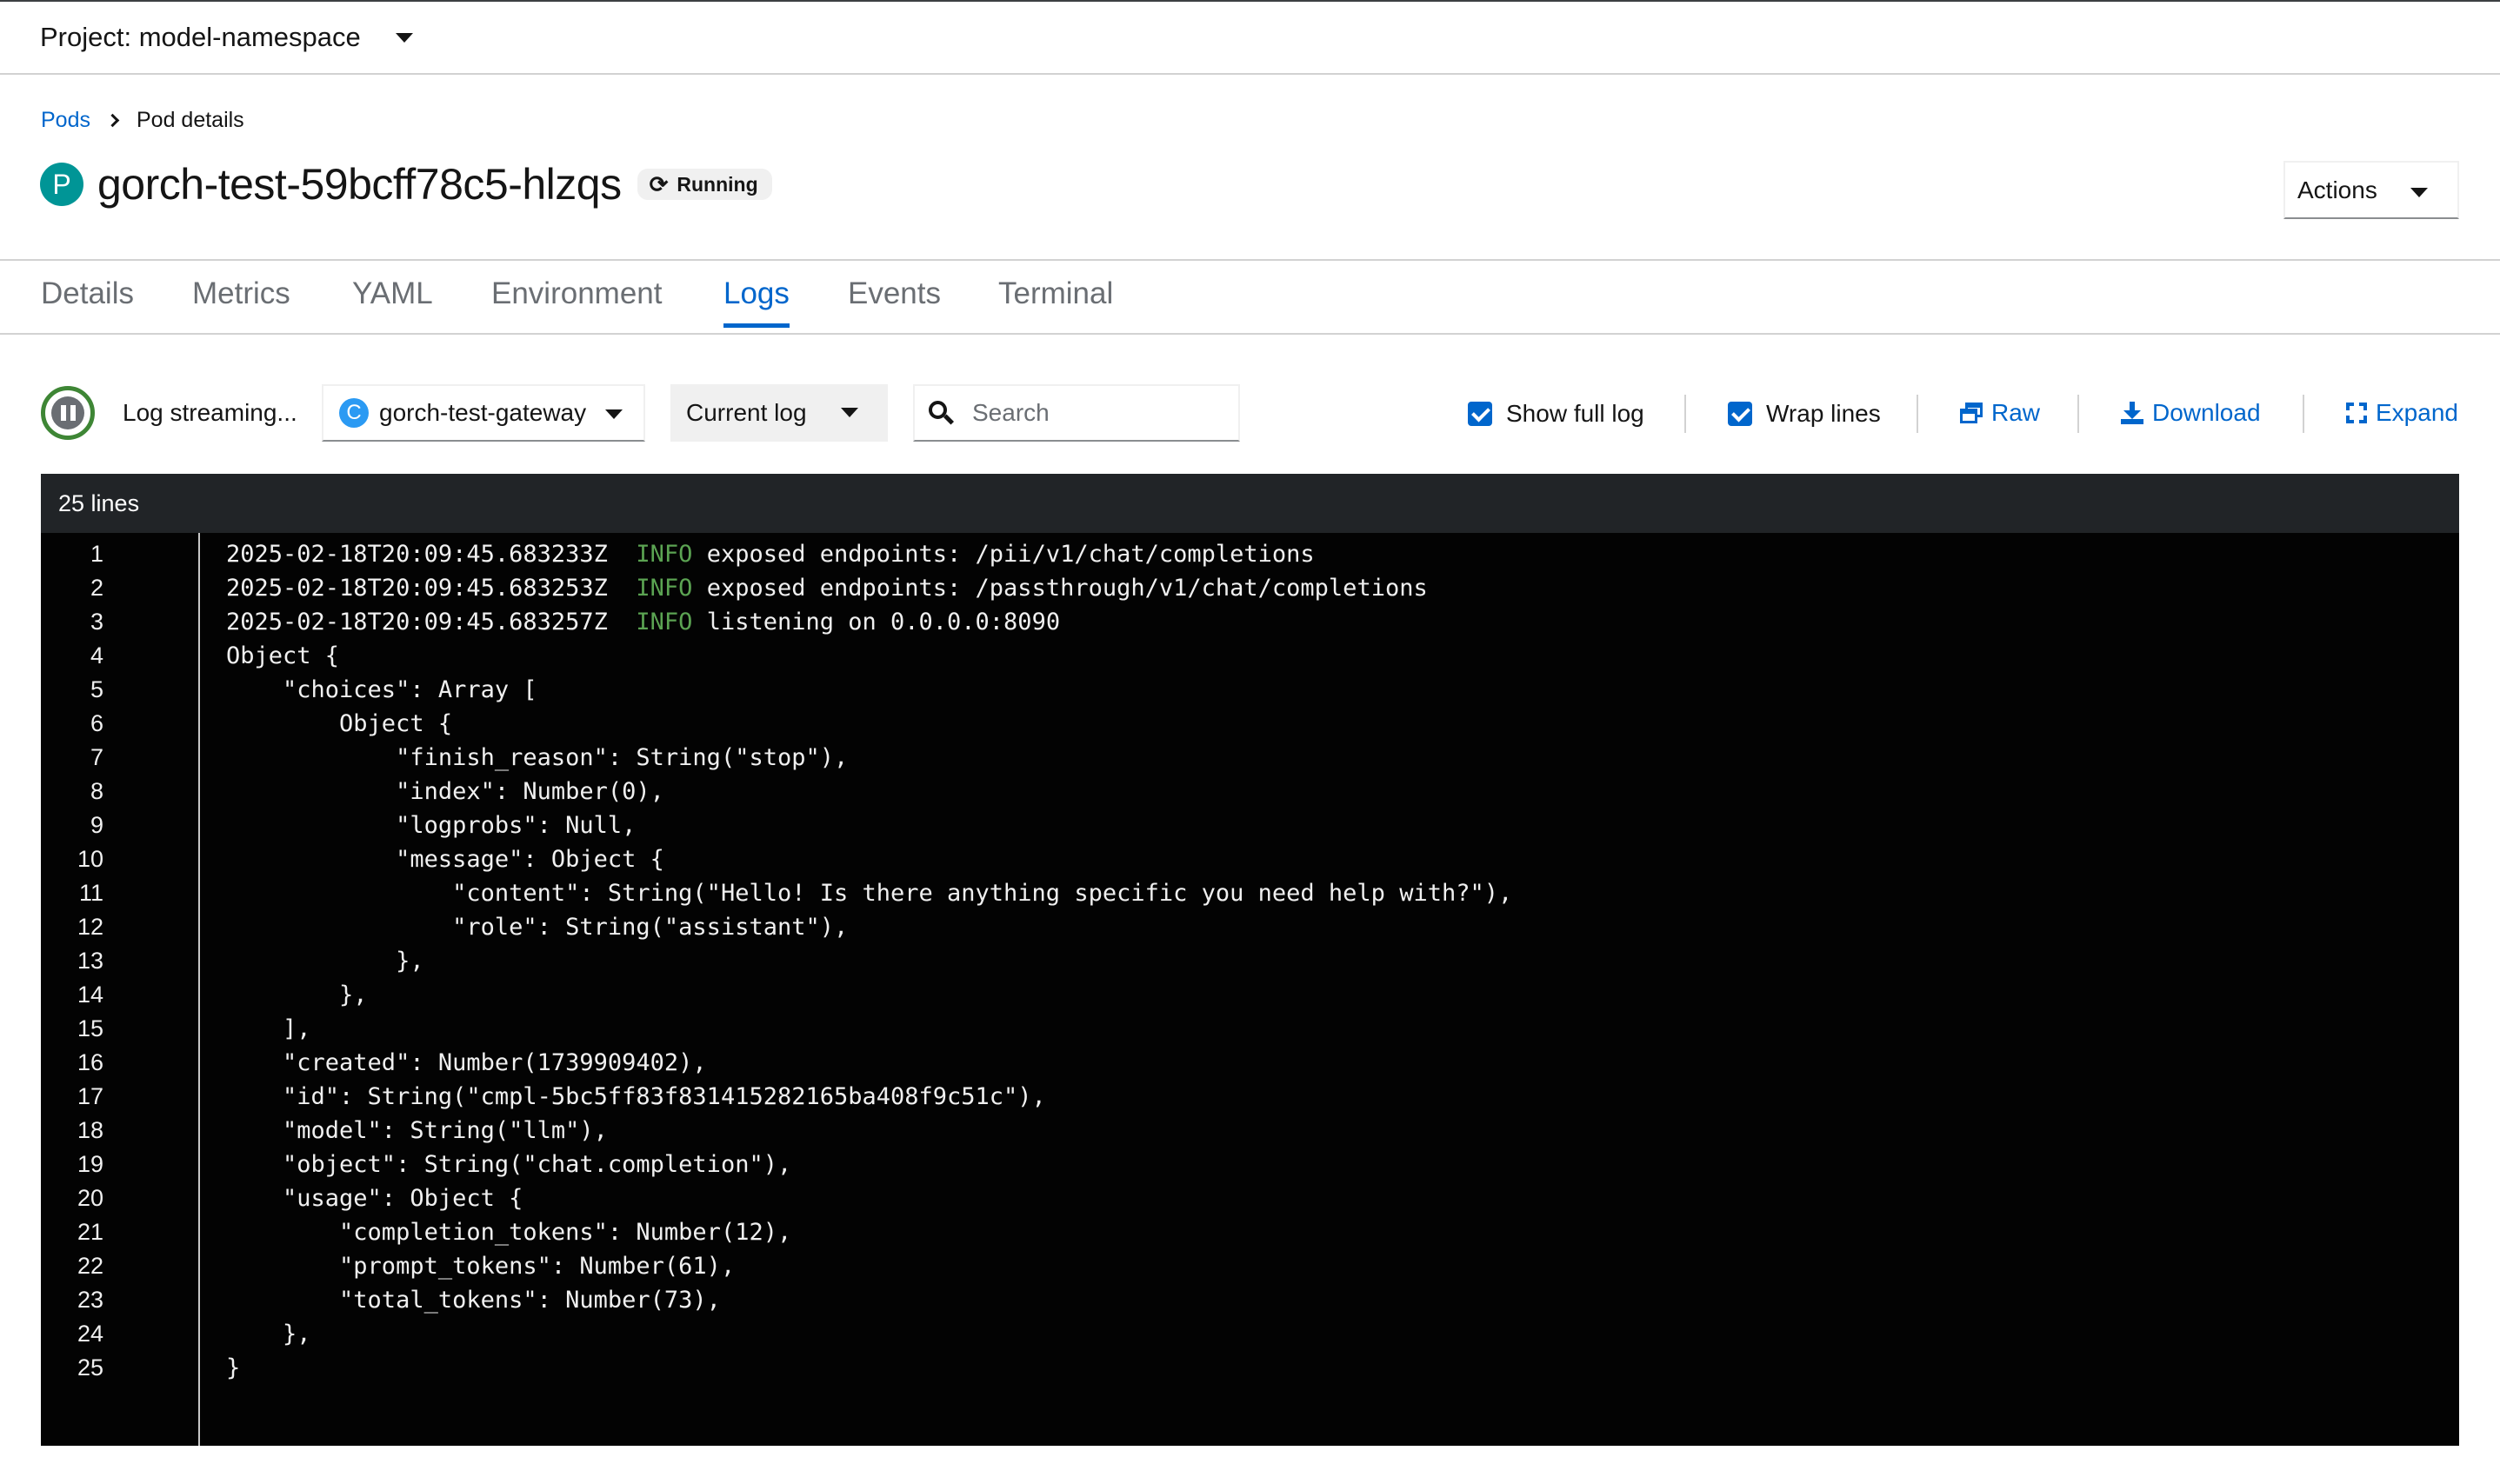 The height and width of the screenshot is (1484, 2500). I want to click on line-number: 7, so click(96, 757).